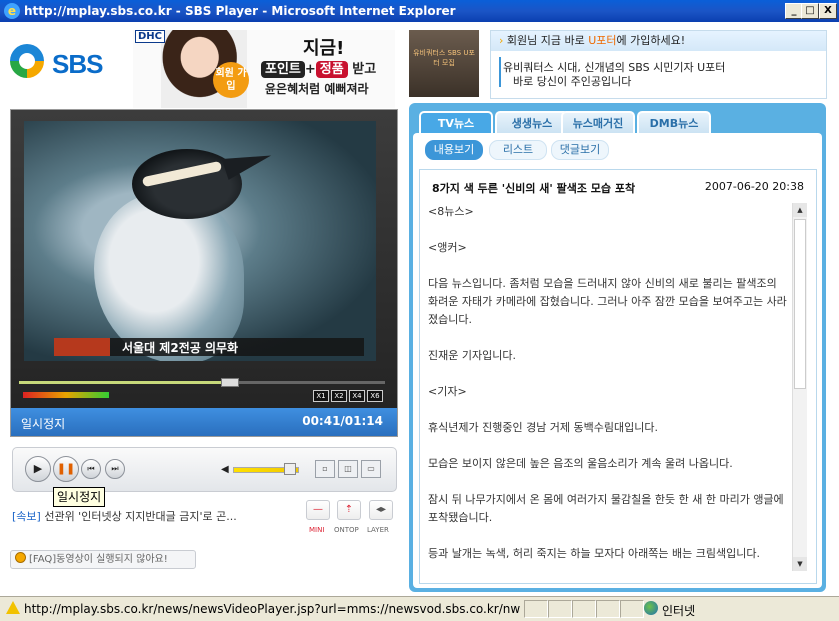  Describe the element at coordinates (828, 11) in the screenshot. I see `close-button: X` at that location.